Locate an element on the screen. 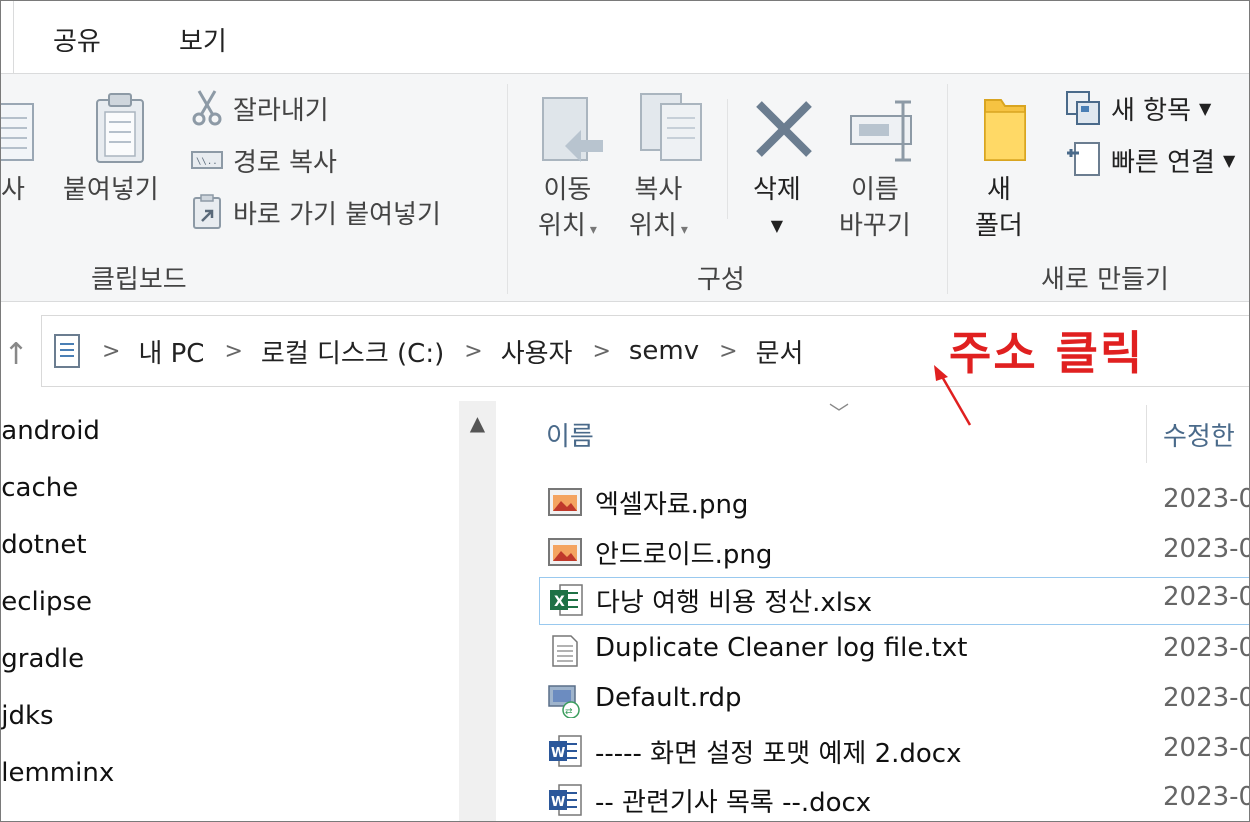 This screenshot has width=1250, height=822. delete-x-icon is located at coordinates (784, 129).